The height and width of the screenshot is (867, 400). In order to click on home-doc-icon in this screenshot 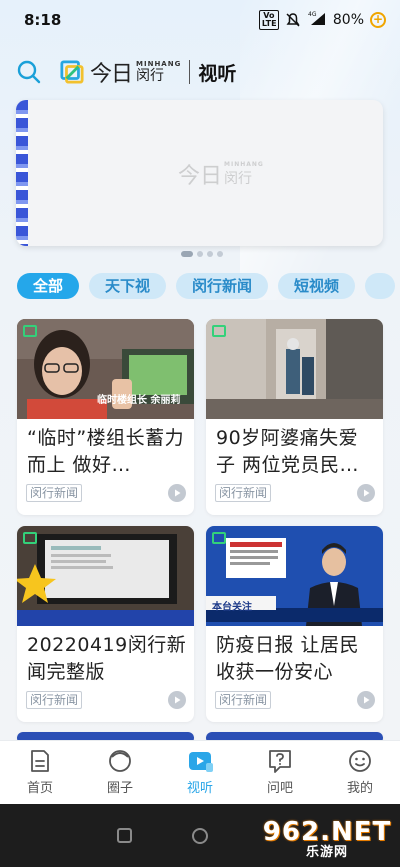, I will do `click(40, 761)`.